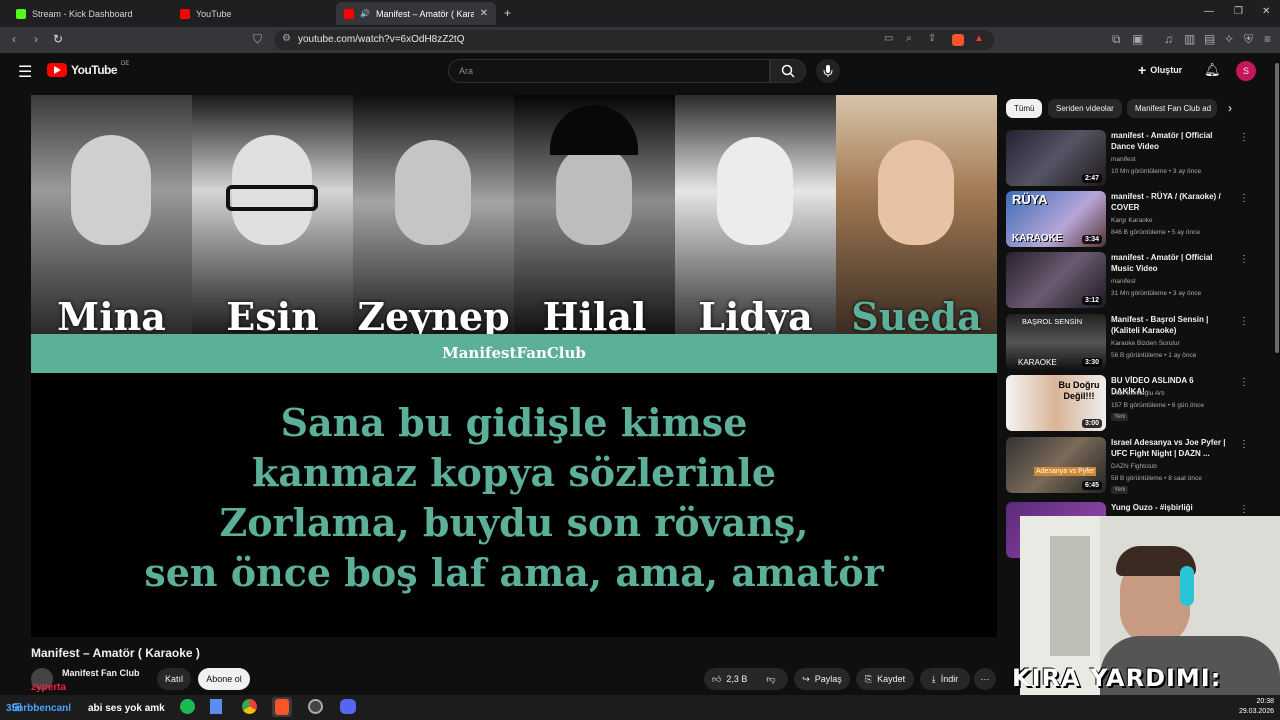  Describe the element at coordinates (253, 13) in the screenshot. I see `tab-youtube: YouTube` at that location.